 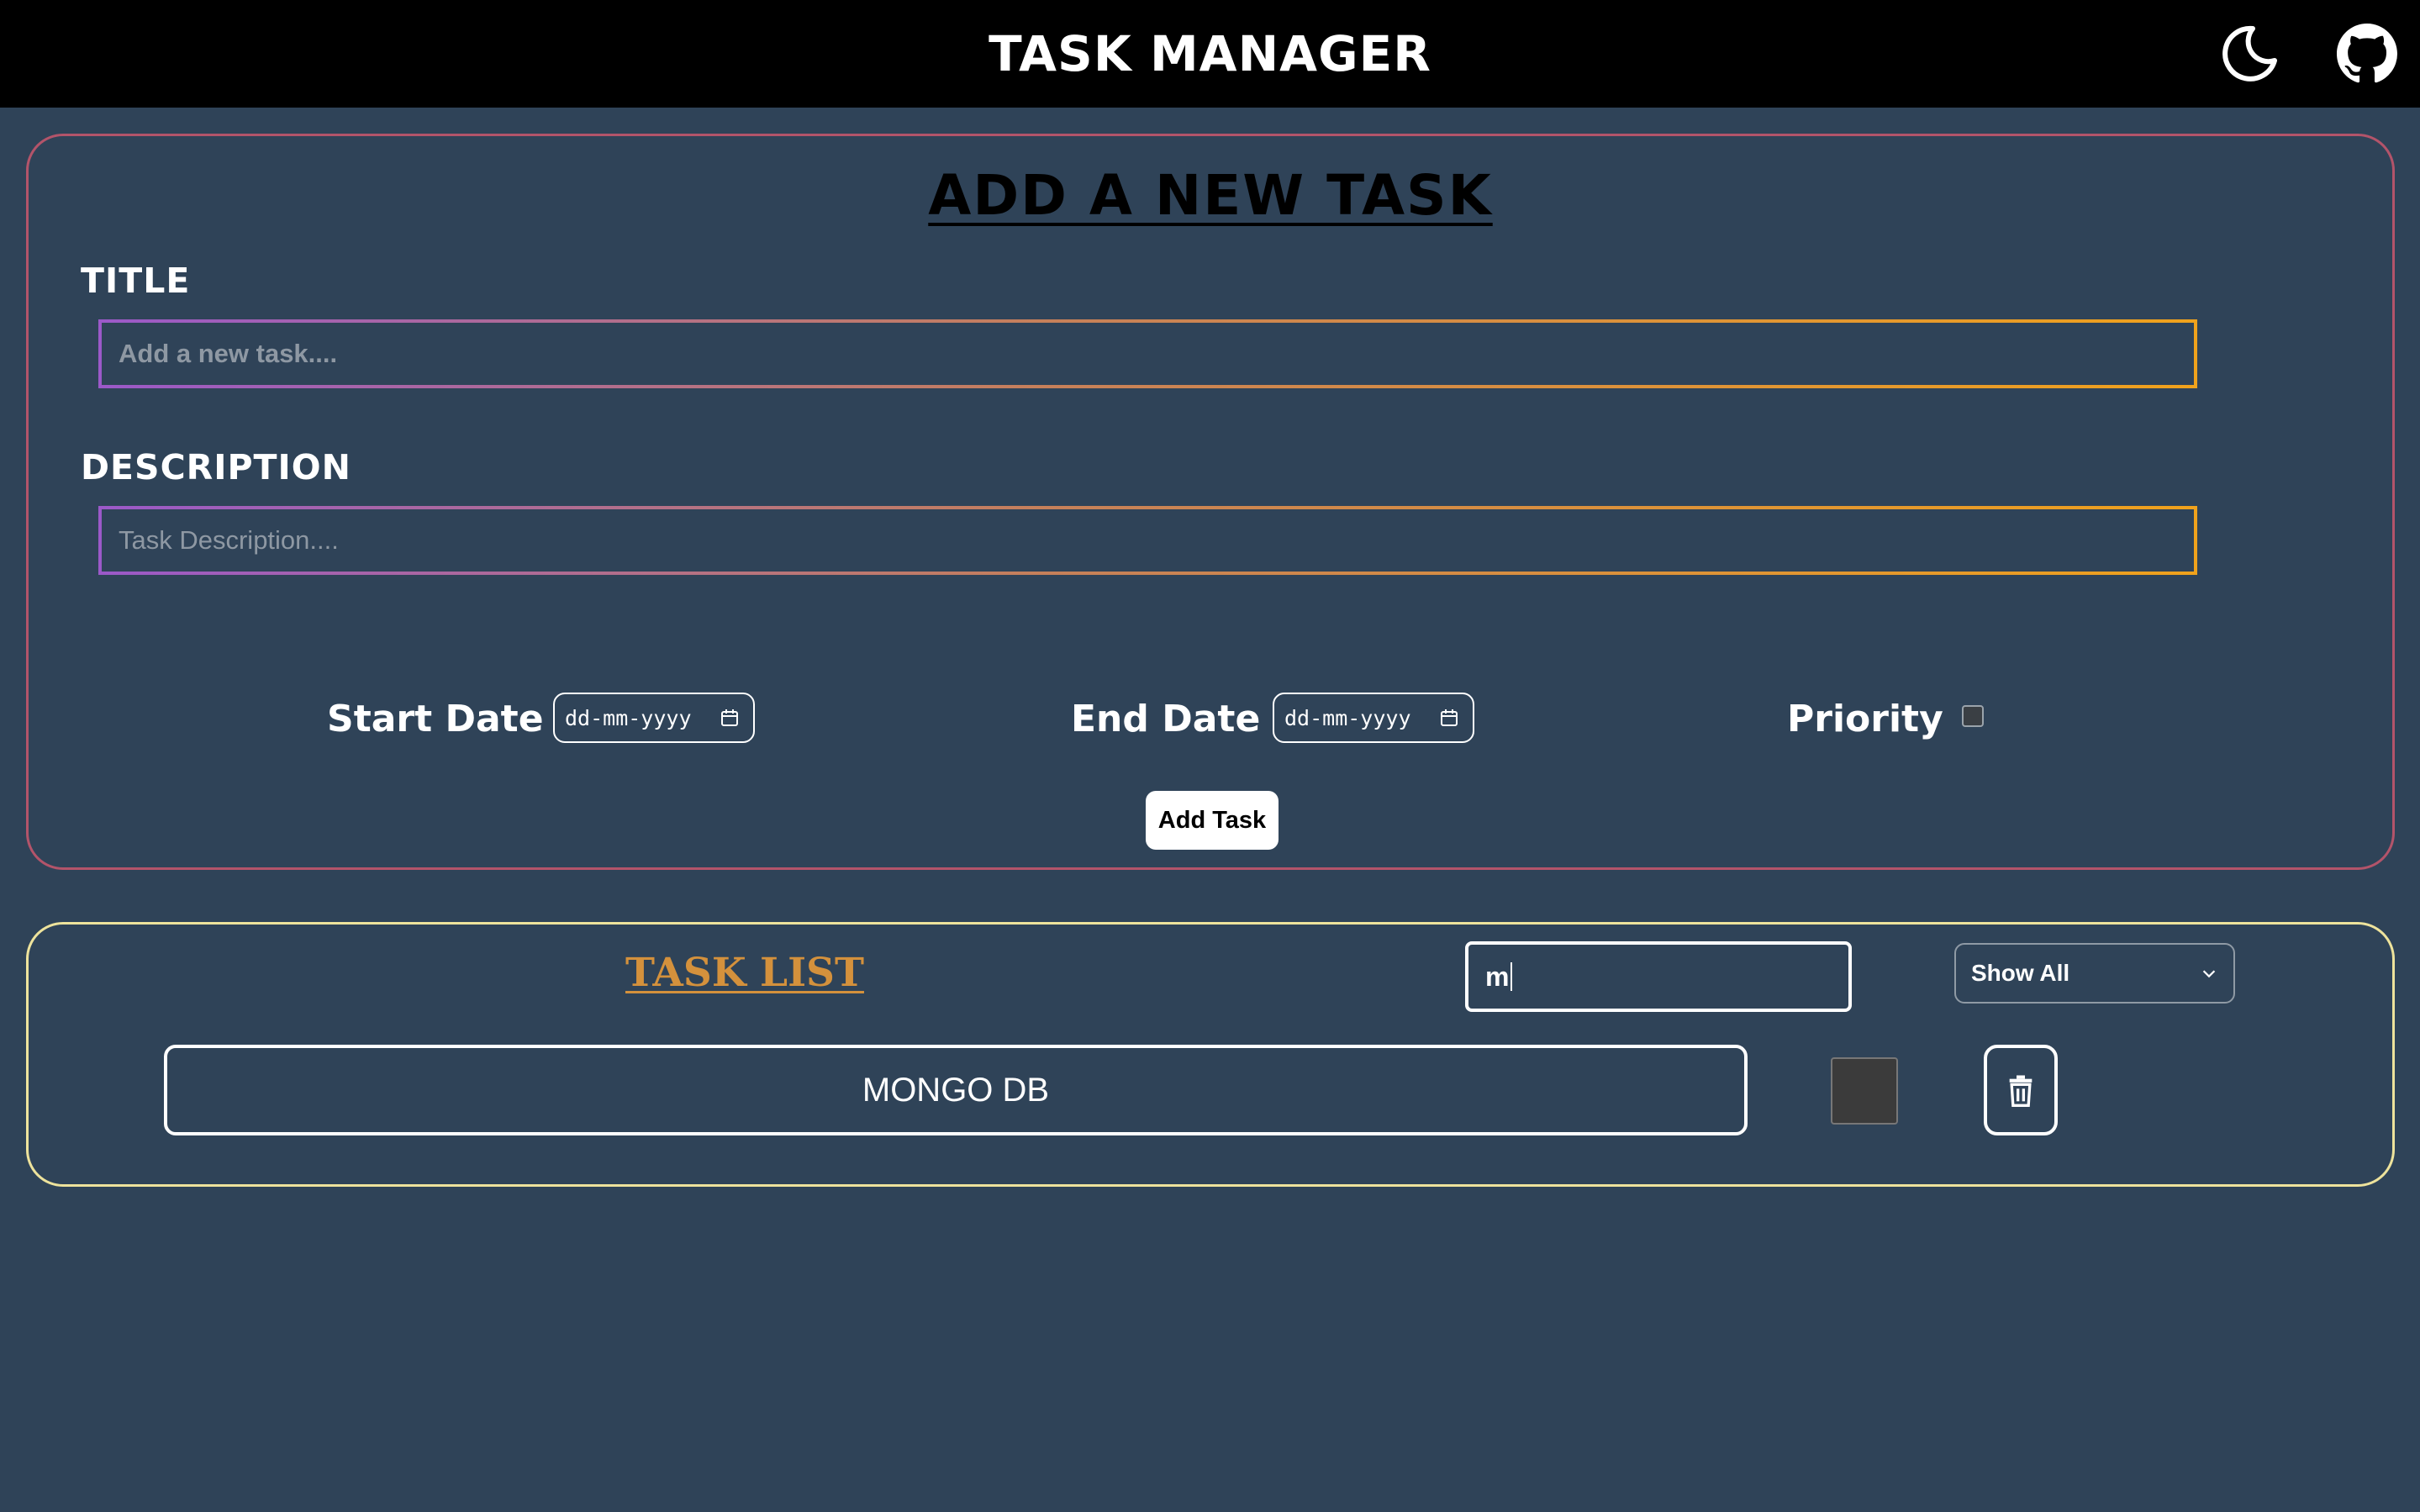 What do you see at coordinates (1865, 719) in the screenshot?
I see `priority-label: Priority` at bounding box center [1865, 719].